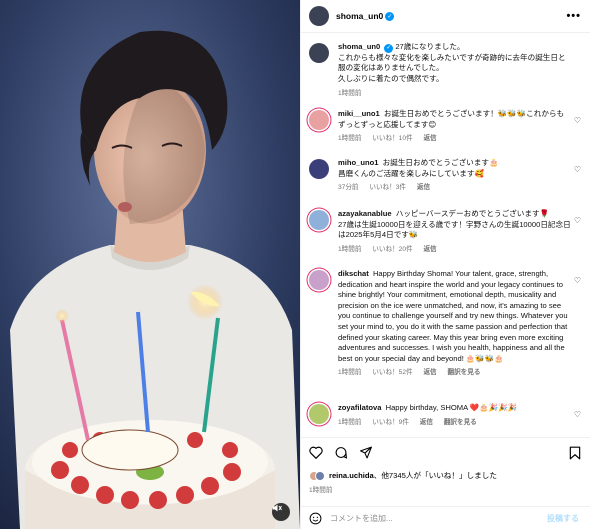 This screenshot has height=529, width=590. What do you see at coordinates (348, 187) in the screenshot?
I see `comment-time: 37分前` at bounding box center [348, 187].